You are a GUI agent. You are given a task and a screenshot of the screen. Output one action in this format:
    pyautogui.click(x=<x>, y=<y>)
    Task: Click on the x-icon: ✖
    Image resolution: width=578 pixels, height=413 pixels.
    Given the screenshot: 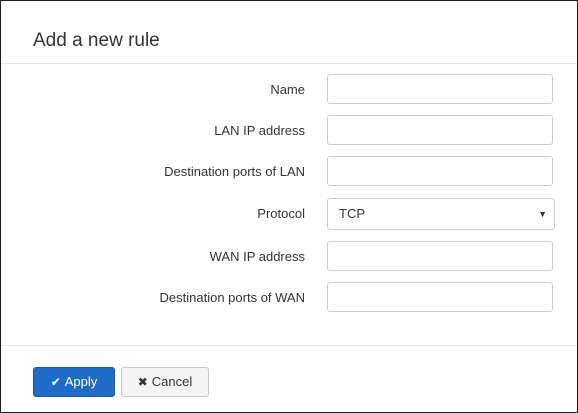 What is the action you would take?
    pyautogui.click(x=142, y=382)
    